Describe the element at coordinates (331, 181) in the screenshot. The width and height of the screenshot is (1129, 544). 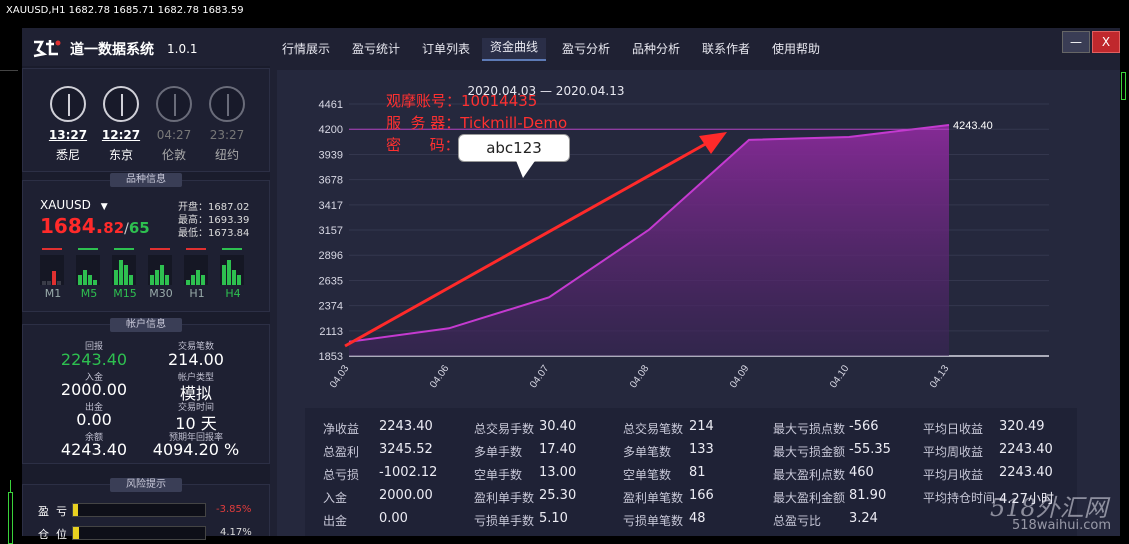
I see `y-tick-label: 3678` at that location.